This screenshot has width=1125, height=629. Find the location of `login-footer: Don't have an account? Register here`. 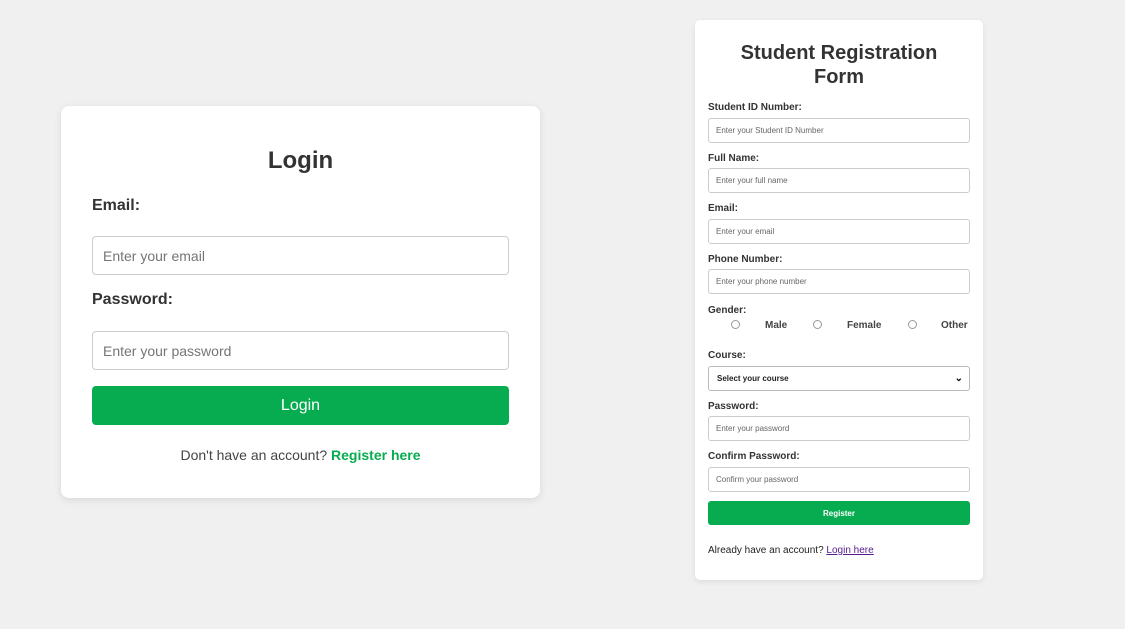

login-footer: Don't have an account? Register here is located at coordinates (300, 455).